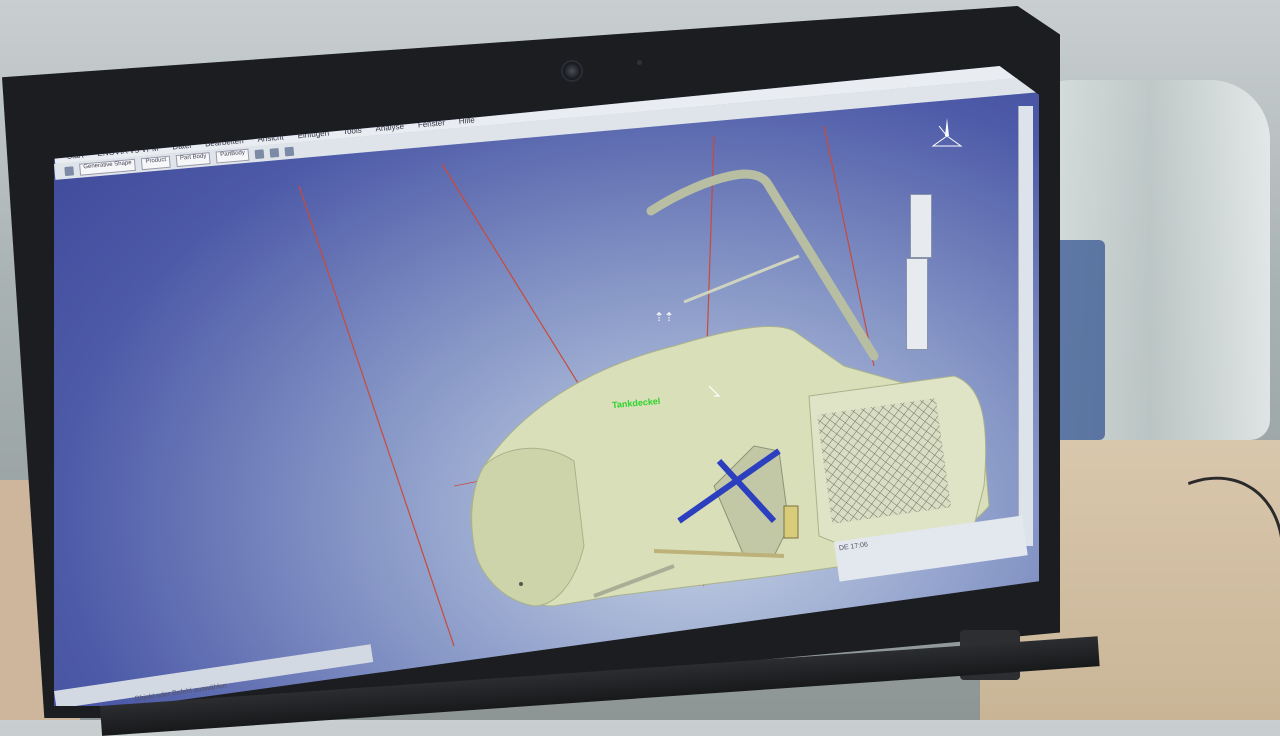 The image size is (1280, 736). Describe the element at coordinates (741, 279) in the screenshot. I see `strut` at that location.